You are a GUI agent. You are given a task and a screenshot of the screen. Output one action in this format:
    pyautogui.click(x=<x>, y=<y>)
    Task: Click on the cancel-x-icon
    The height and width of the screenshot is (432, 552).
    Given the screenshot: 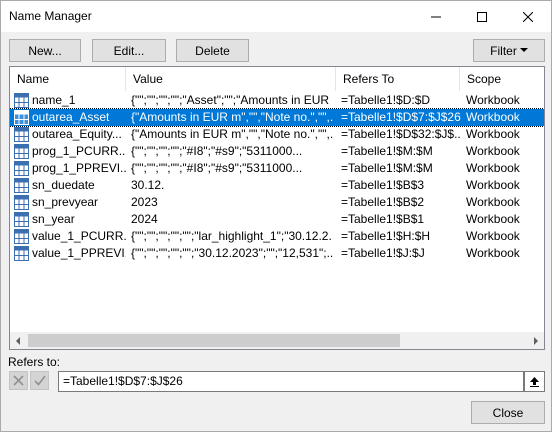 What is the action you would take?
    pyautogui.click(x=18, y=380)
    